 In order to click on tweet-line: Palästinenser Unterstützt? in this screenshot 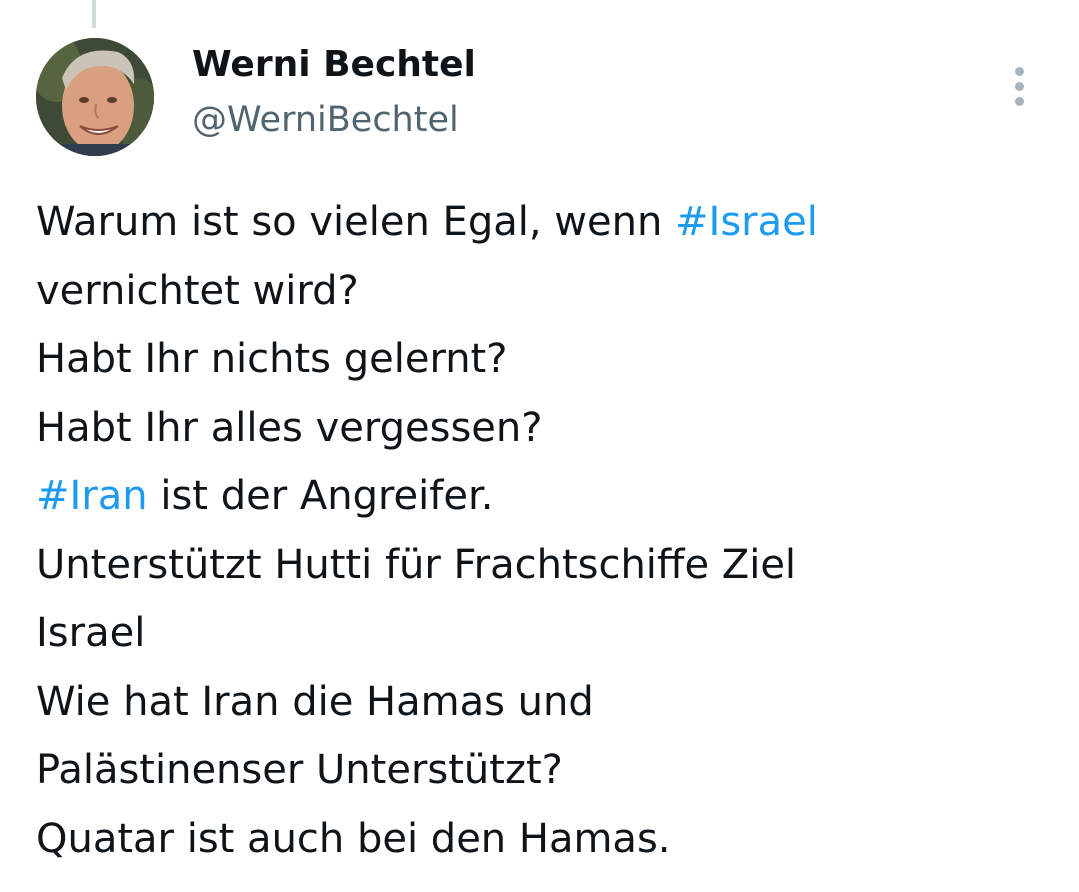, I will do `click(551, 770)`.